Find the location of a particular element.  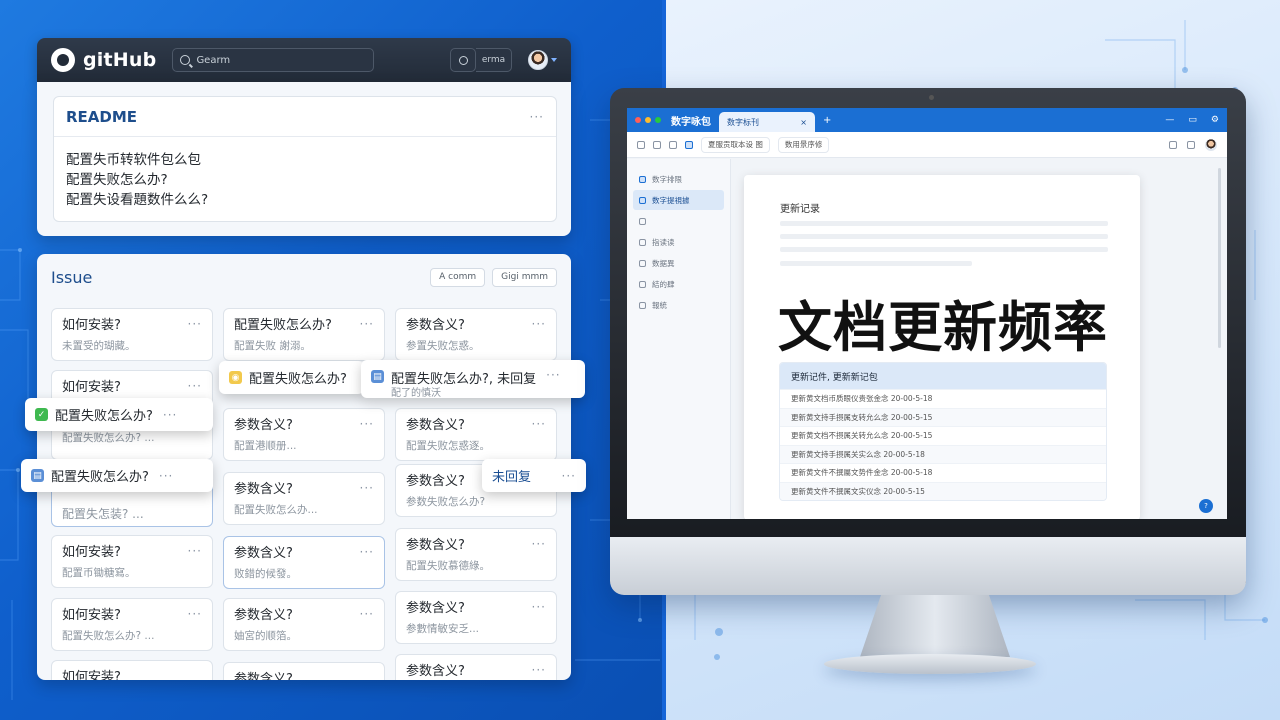

history-icon is located at coordinates (1173, 144).